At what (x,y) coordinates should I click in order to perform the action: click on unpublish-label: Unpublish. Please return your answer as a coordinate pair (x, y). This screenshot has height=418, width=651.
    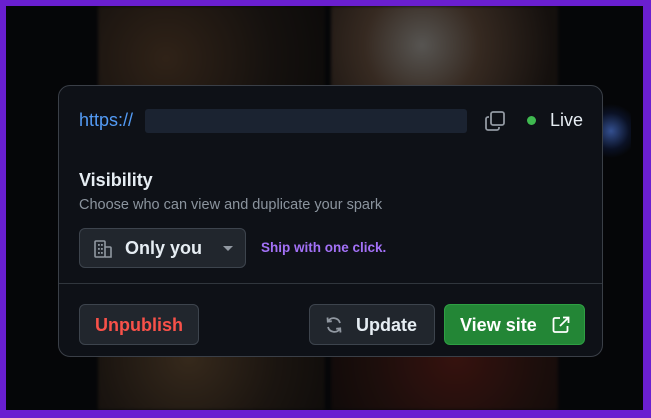
    Looking at the image, I should click on (139, 325).